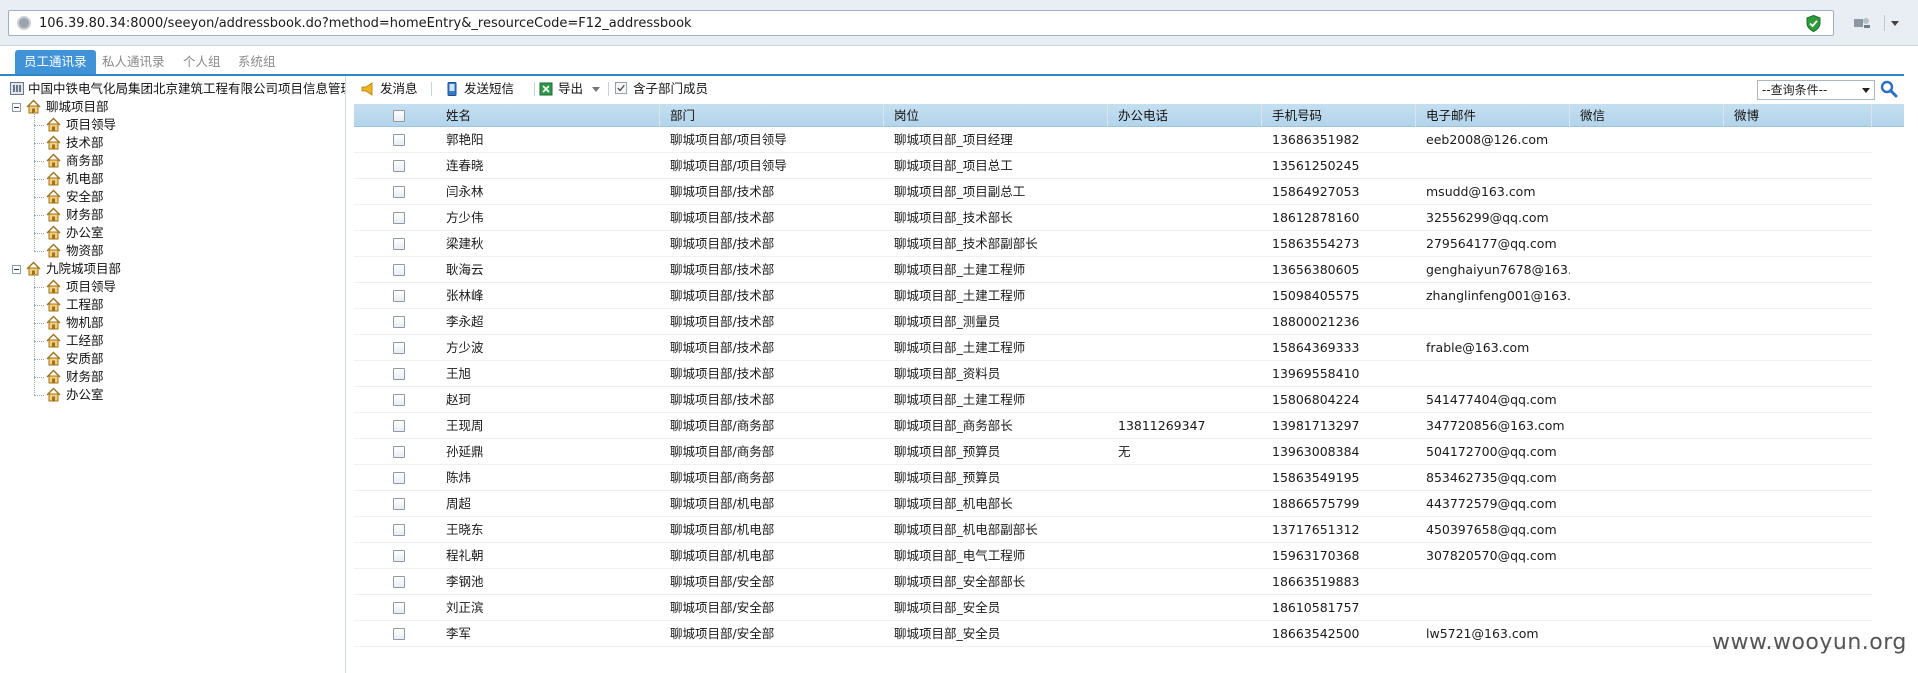 The image size is (1918, 673). What do you see at coordinates (548, 608) in the screenshot?
I see `cell-name: 刘正滨` at bounding box center [548, 608].